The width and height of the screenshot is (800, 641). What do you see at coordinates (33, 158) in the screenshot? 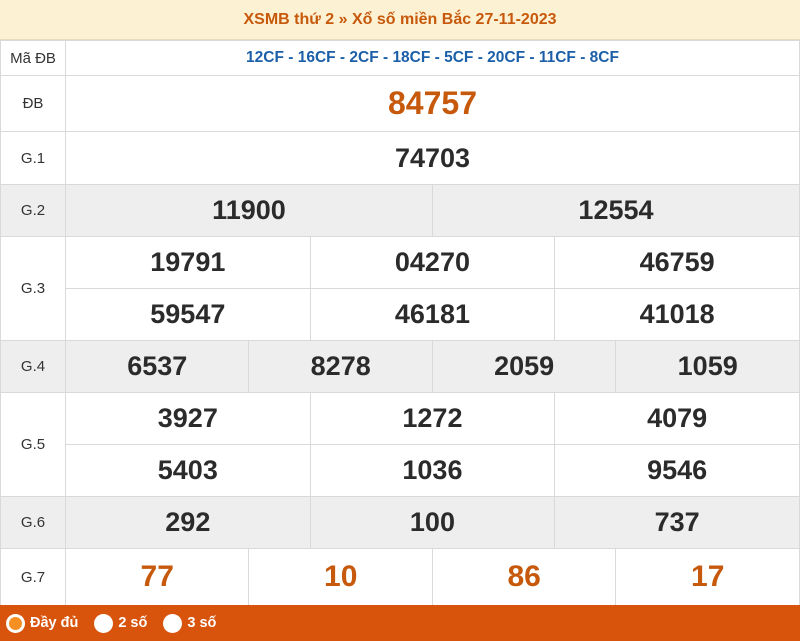
I see `g1-label: G.1` at bounding box center [33, 158].